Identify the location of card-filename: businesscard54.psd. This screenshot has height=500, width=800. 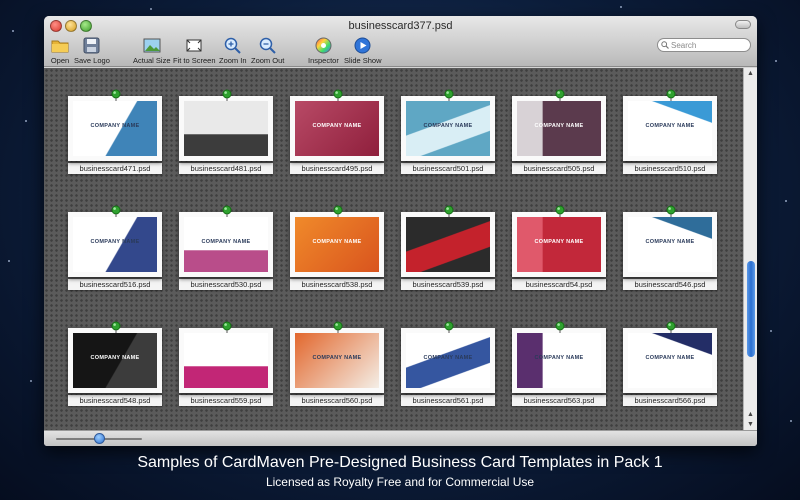
(559, 284).